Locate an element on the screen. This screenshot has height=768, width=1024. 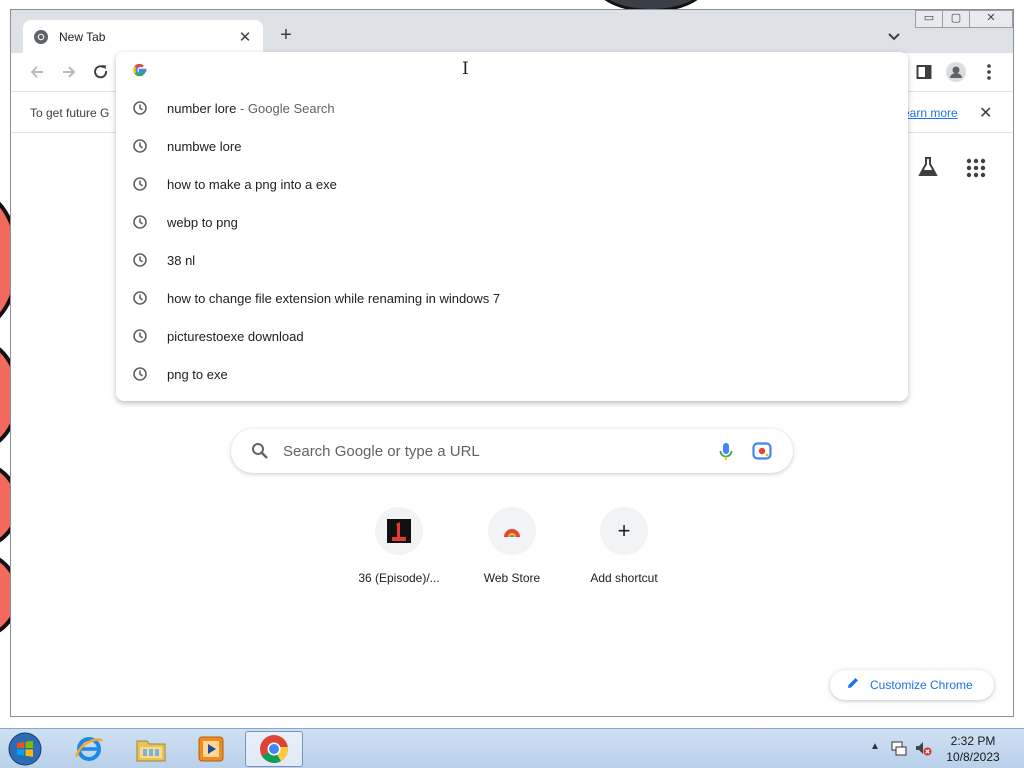
profile-avatar-icon is located at coordinates (956, 72).